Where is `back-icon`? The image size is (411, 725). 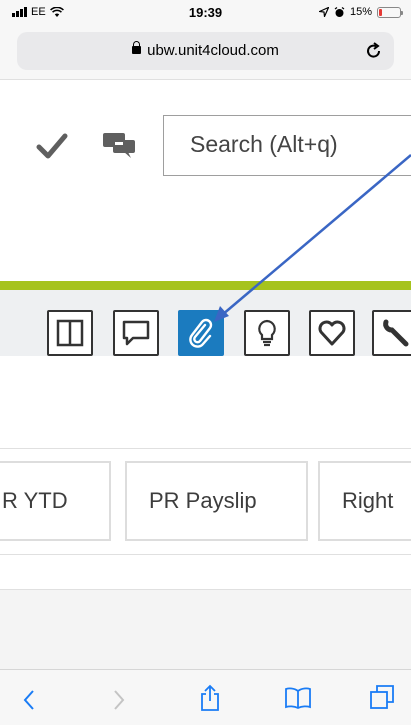
back-icon is located at coordinates (29, 700).